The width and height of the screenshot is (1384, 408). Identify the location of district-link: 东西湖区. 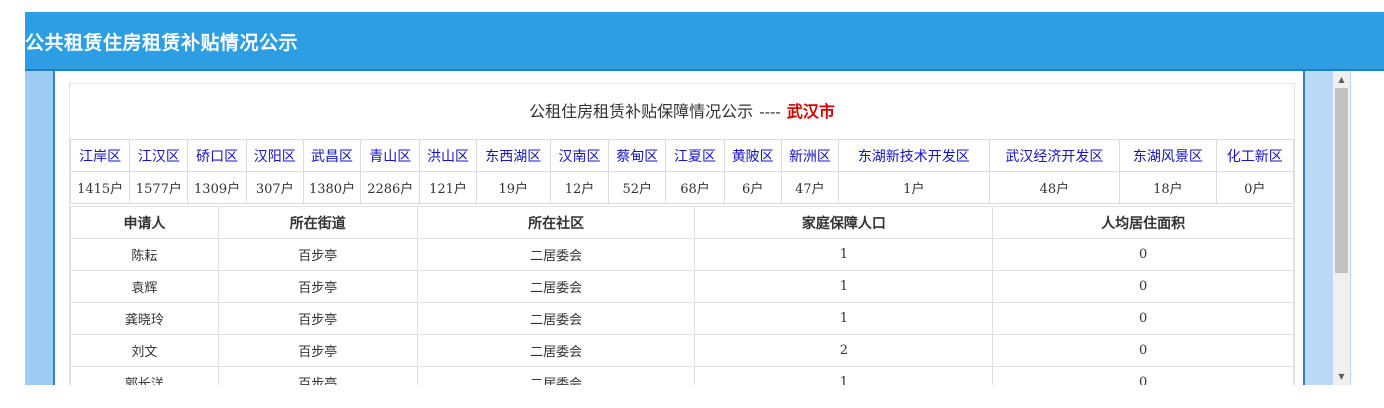
(513, 155).